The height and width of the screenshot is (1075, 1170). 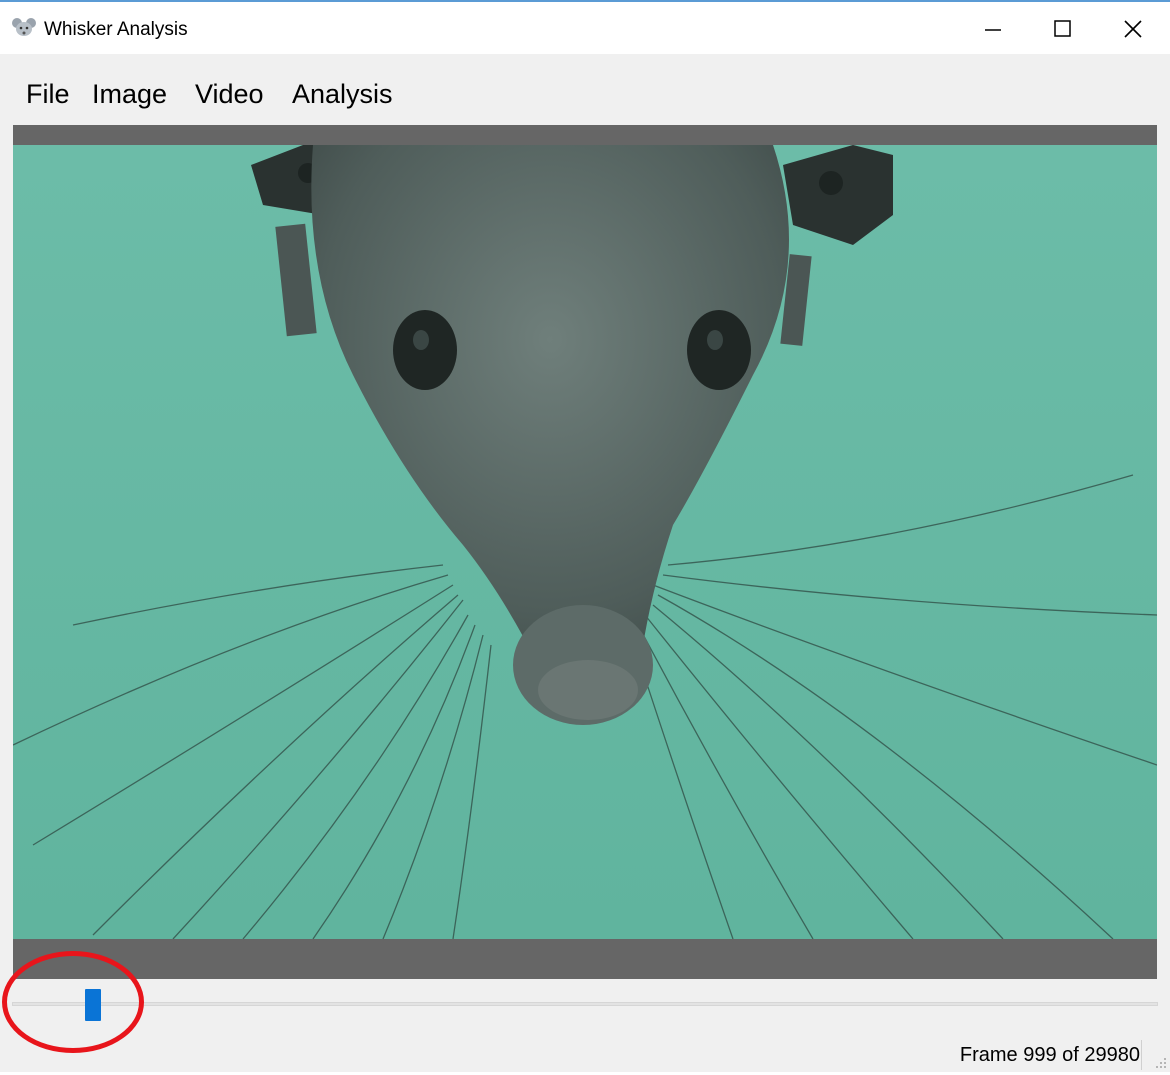 I want to click on minimize-button, so click(x=993, y=28).